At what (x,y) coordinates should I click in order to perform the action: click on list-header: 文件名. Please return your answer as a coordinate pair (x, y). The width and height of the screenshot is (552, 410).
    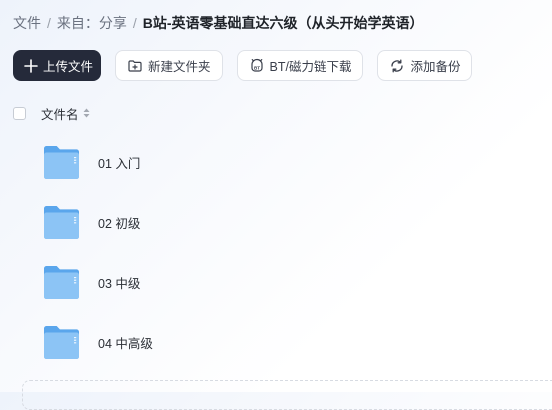
    Looking at the image, I should click on (51, 113).